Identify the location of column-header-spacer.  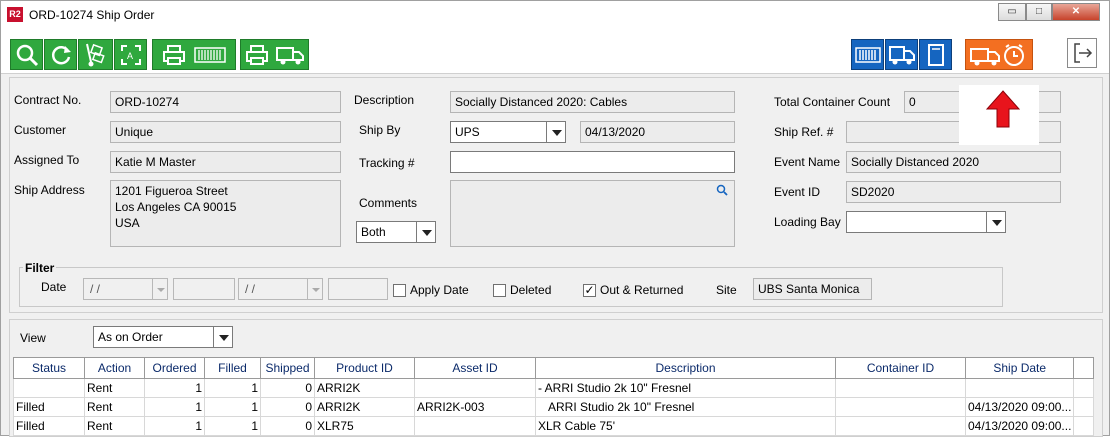
(1084, 368).